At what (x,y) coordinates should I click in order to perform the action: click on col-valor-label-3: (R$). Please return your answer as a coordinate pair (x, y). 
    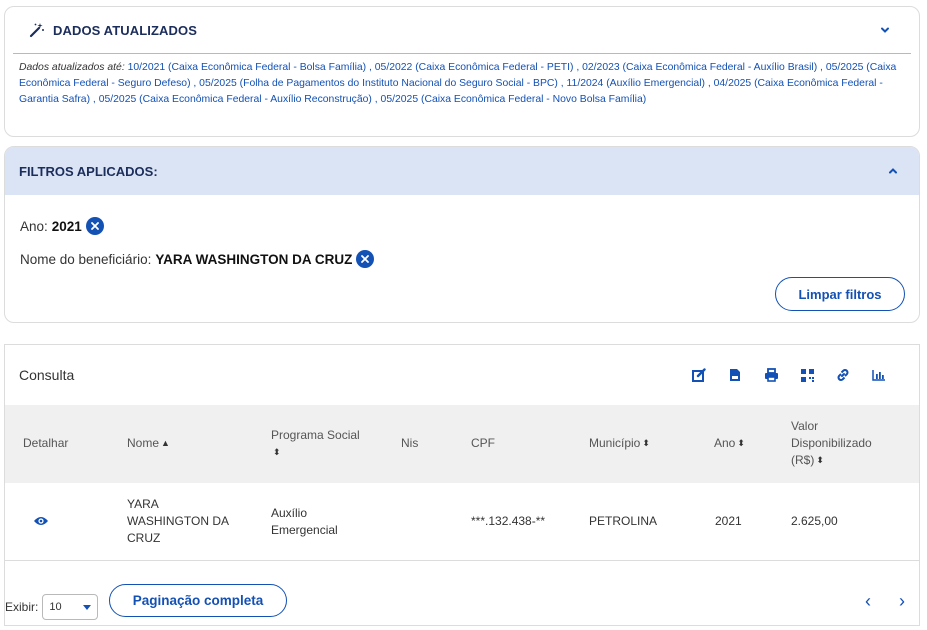
    Looking at the image, I should click on (803, 460).